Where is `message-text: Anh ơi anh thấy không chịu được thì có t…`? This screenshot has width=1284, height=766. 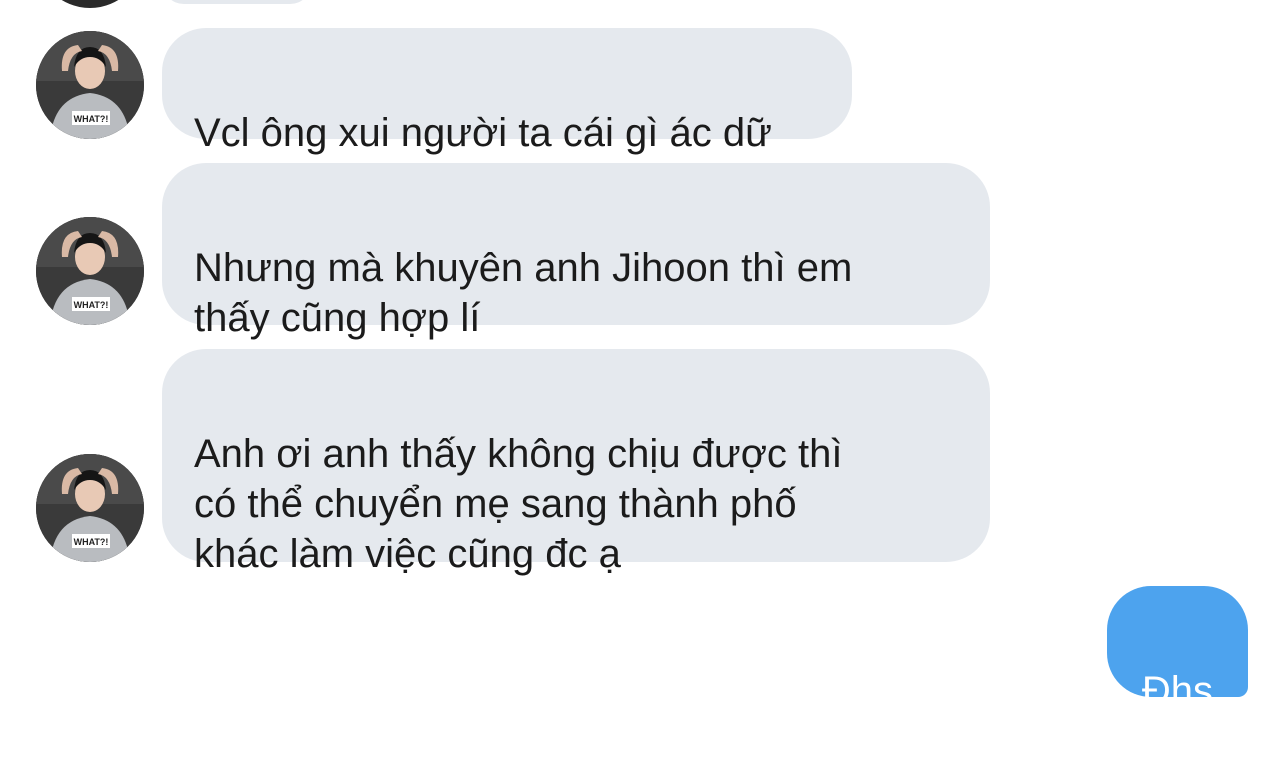
message-text: Anh ơi anh thấy không chịu được thì có t… is located at coordinates (518, 504).